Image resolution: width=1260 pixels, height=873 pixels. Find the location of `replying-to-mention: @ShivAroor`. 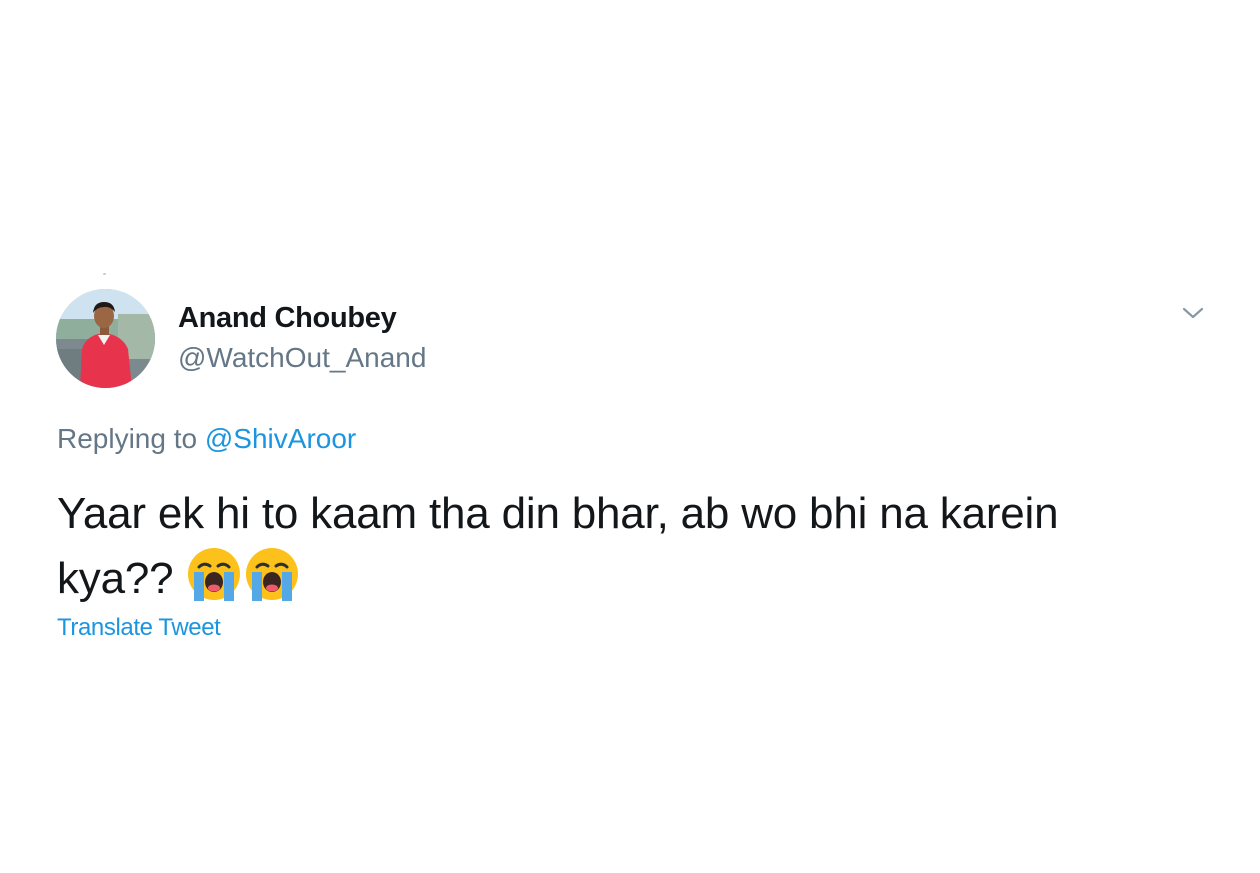

replying-to-mention: @ShivAroor is located at coordinates (280, 438).